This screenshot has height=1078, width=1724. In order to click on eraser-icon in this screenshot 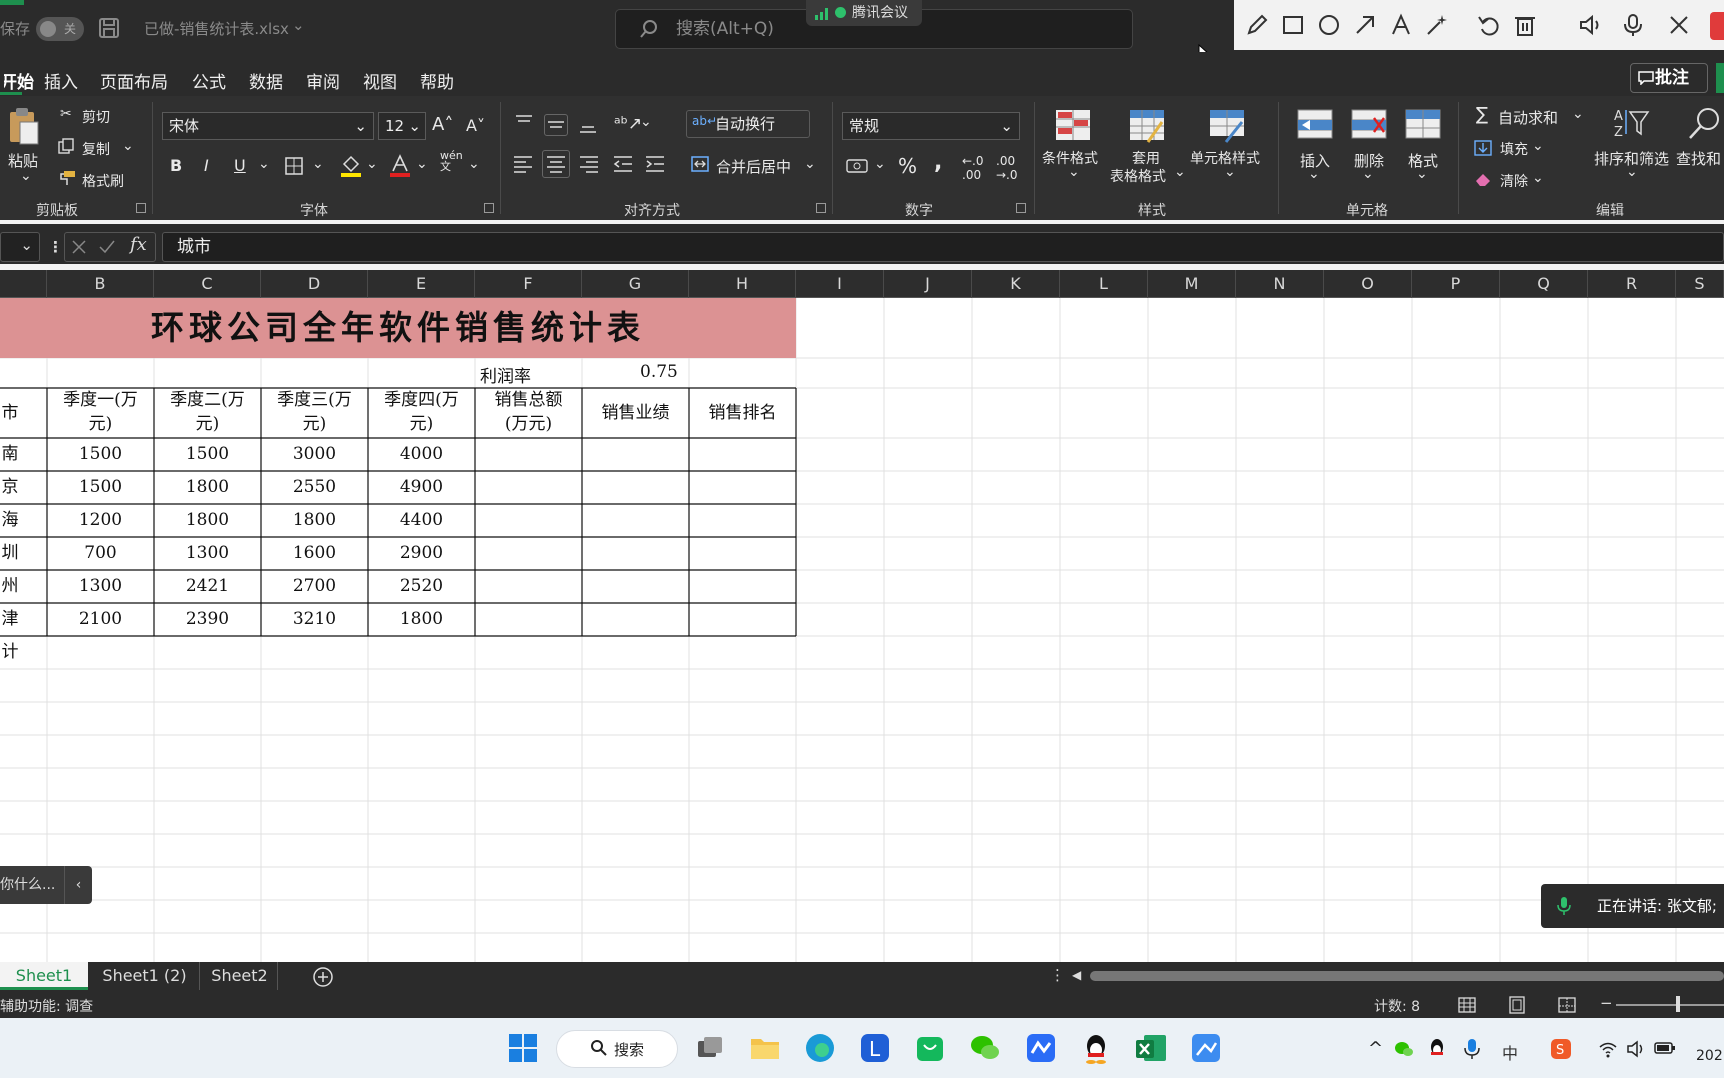, I will do `click(1483, 179)`.